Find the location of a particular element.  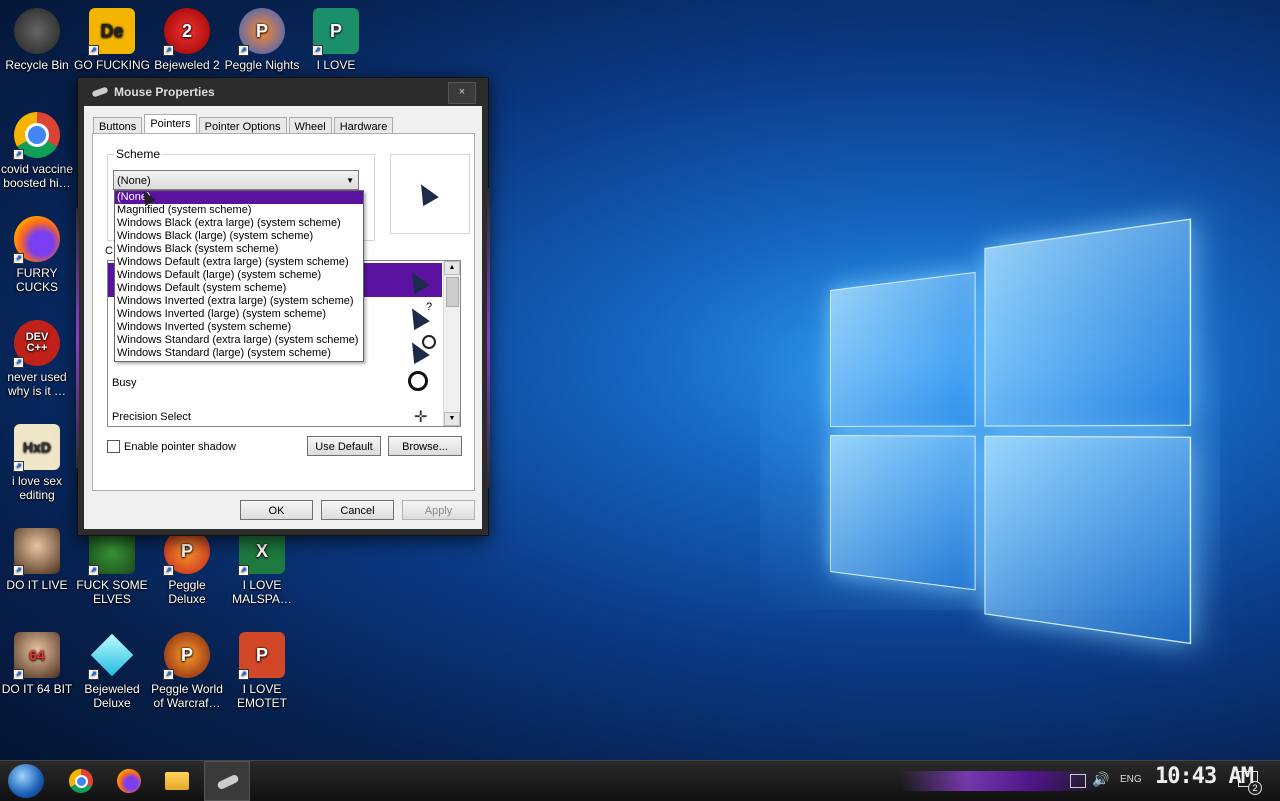

scheme-option: Magnified (system scheme) is located at coordinates (239, 210).